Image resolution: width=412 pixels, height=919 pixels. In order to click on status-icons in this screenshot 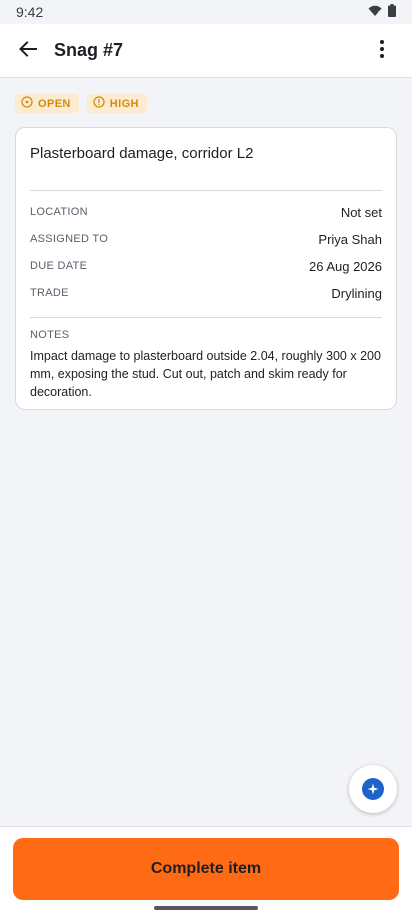, I will do `click(382, 13)`.